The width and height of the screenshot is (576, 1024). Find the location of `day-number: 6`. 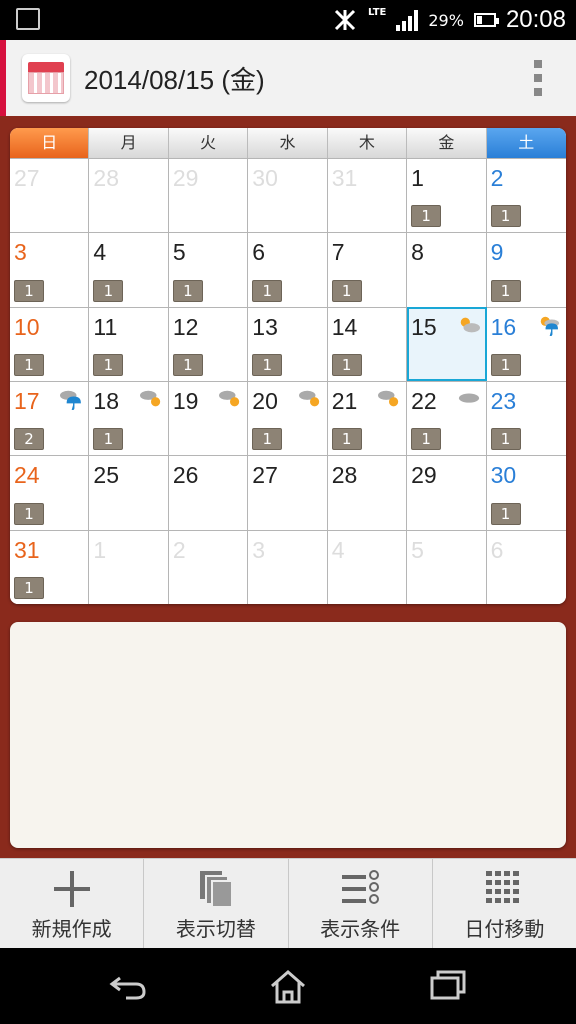

day-number: 6 is located at coordinates (497, 549).